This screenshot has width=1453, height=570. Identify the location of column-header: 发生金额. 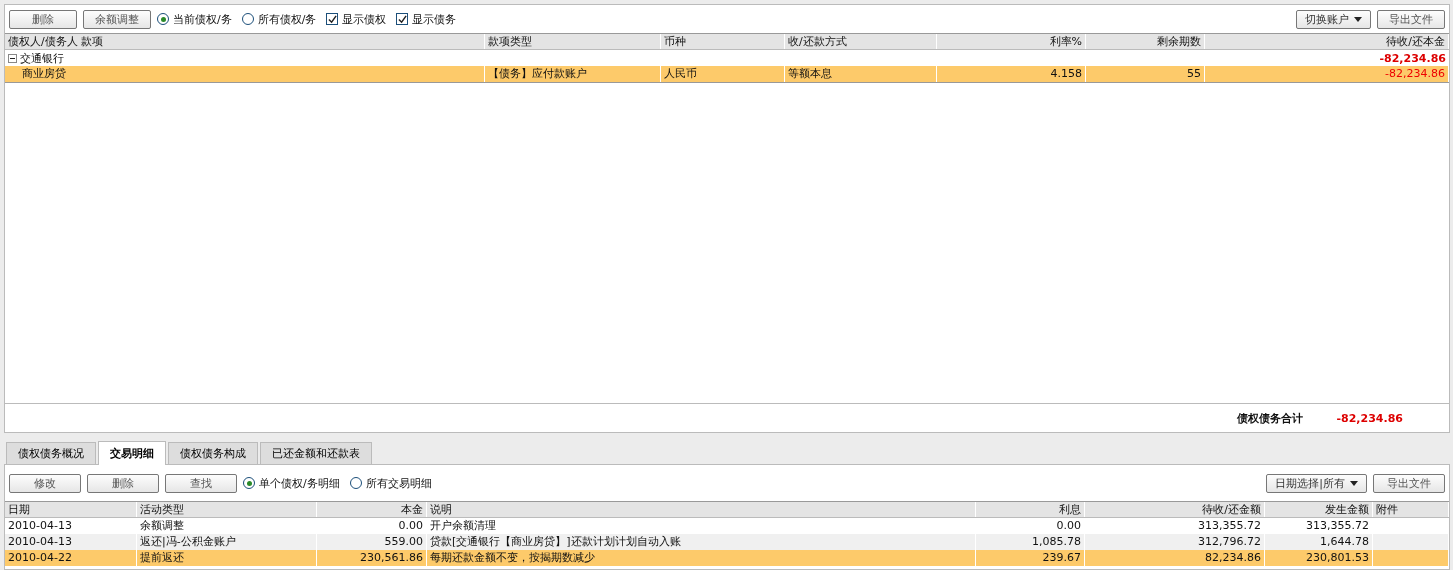
(1319, 509).